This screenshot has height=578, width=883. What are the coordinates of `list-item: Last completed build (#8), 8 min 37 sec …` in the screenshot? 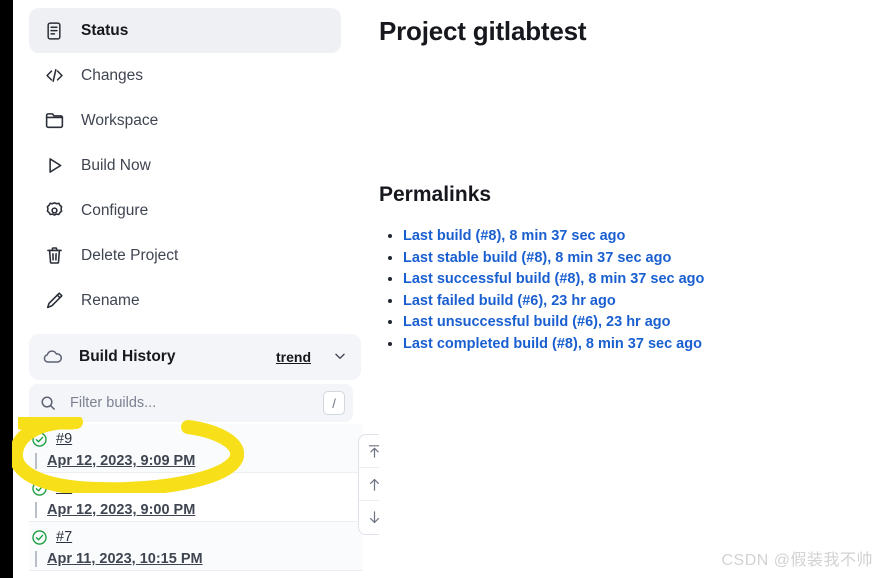 It's located at (643, 344).